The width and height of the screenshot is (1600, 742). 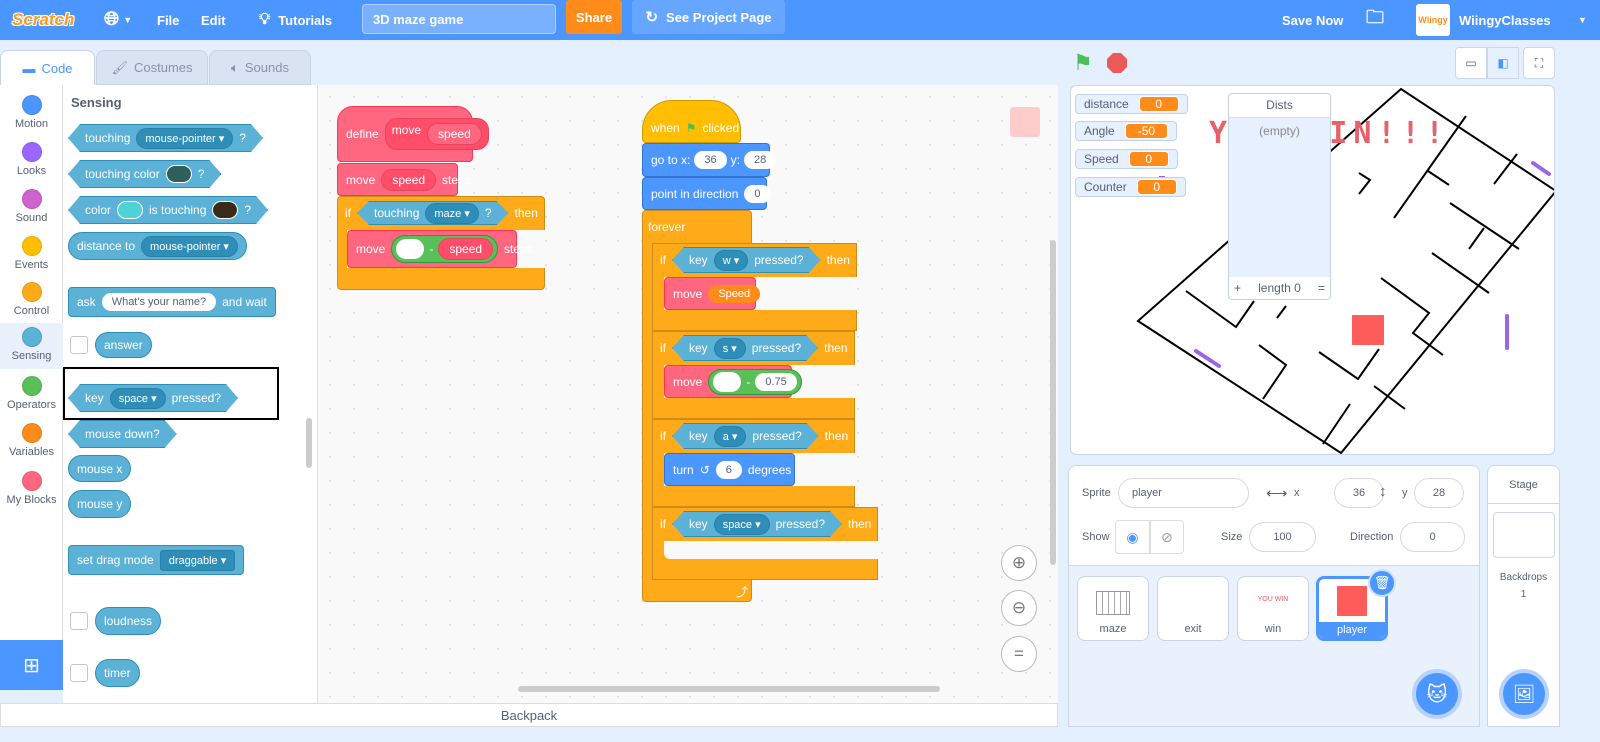 I want to click on mouse-down-block: mouse down?, so click(x=122, y=434).